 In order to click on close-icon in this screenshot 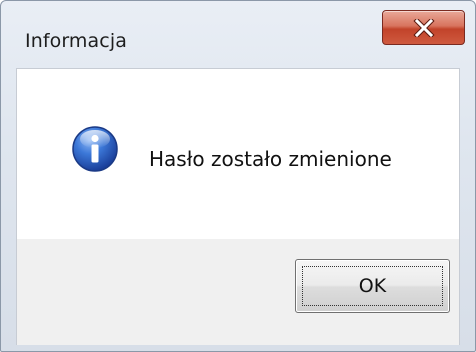, I will do `click(423, 27)`.